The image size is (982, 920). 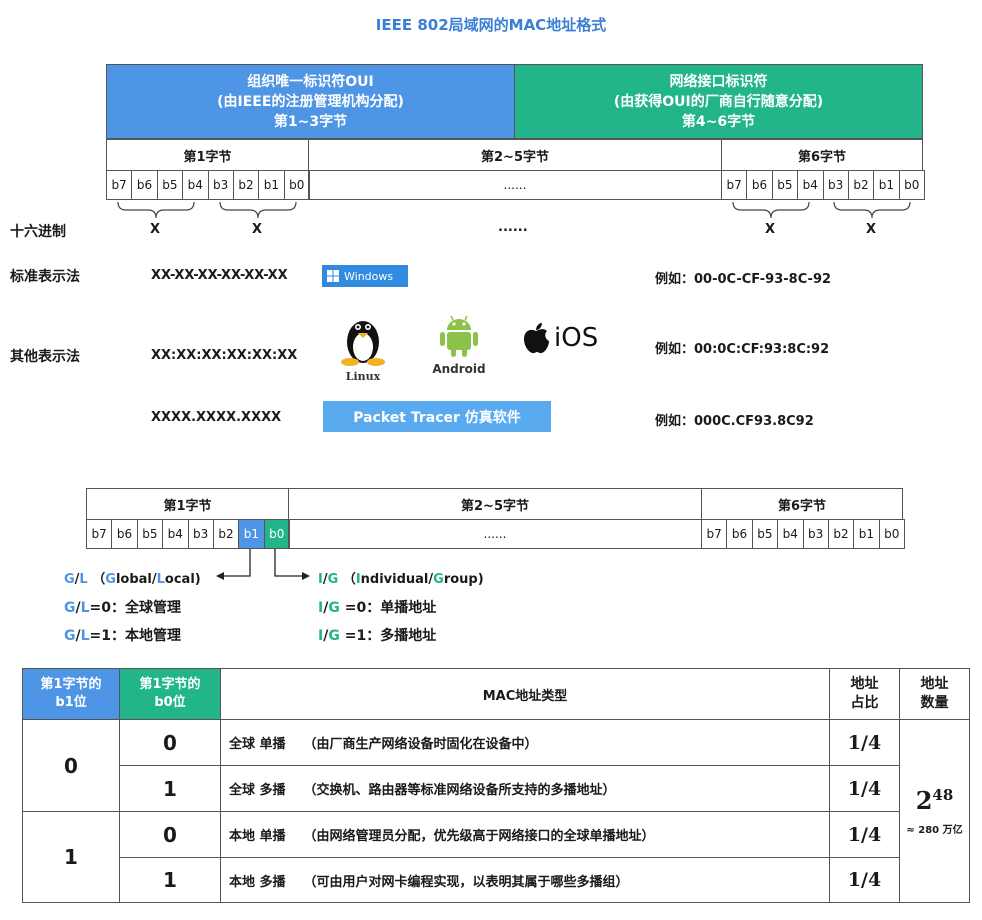 What do you see at coordinates (257, 882) in the screenshot?
I see `row-3-type: 本地 多播` at bounding box center [257, 882].